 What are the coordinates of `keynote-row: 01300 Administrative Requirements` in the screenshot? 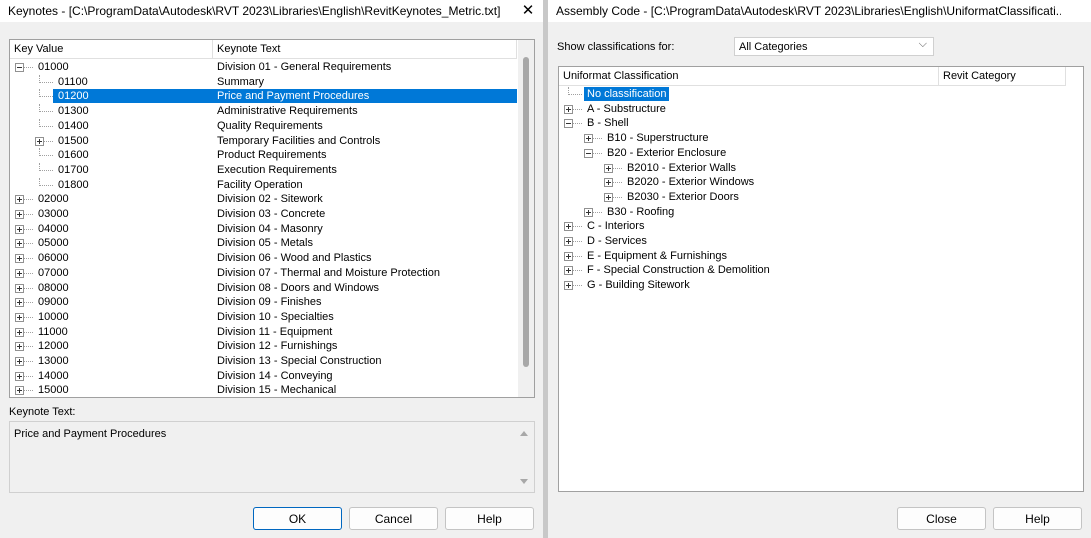 It's located at (272, 111).